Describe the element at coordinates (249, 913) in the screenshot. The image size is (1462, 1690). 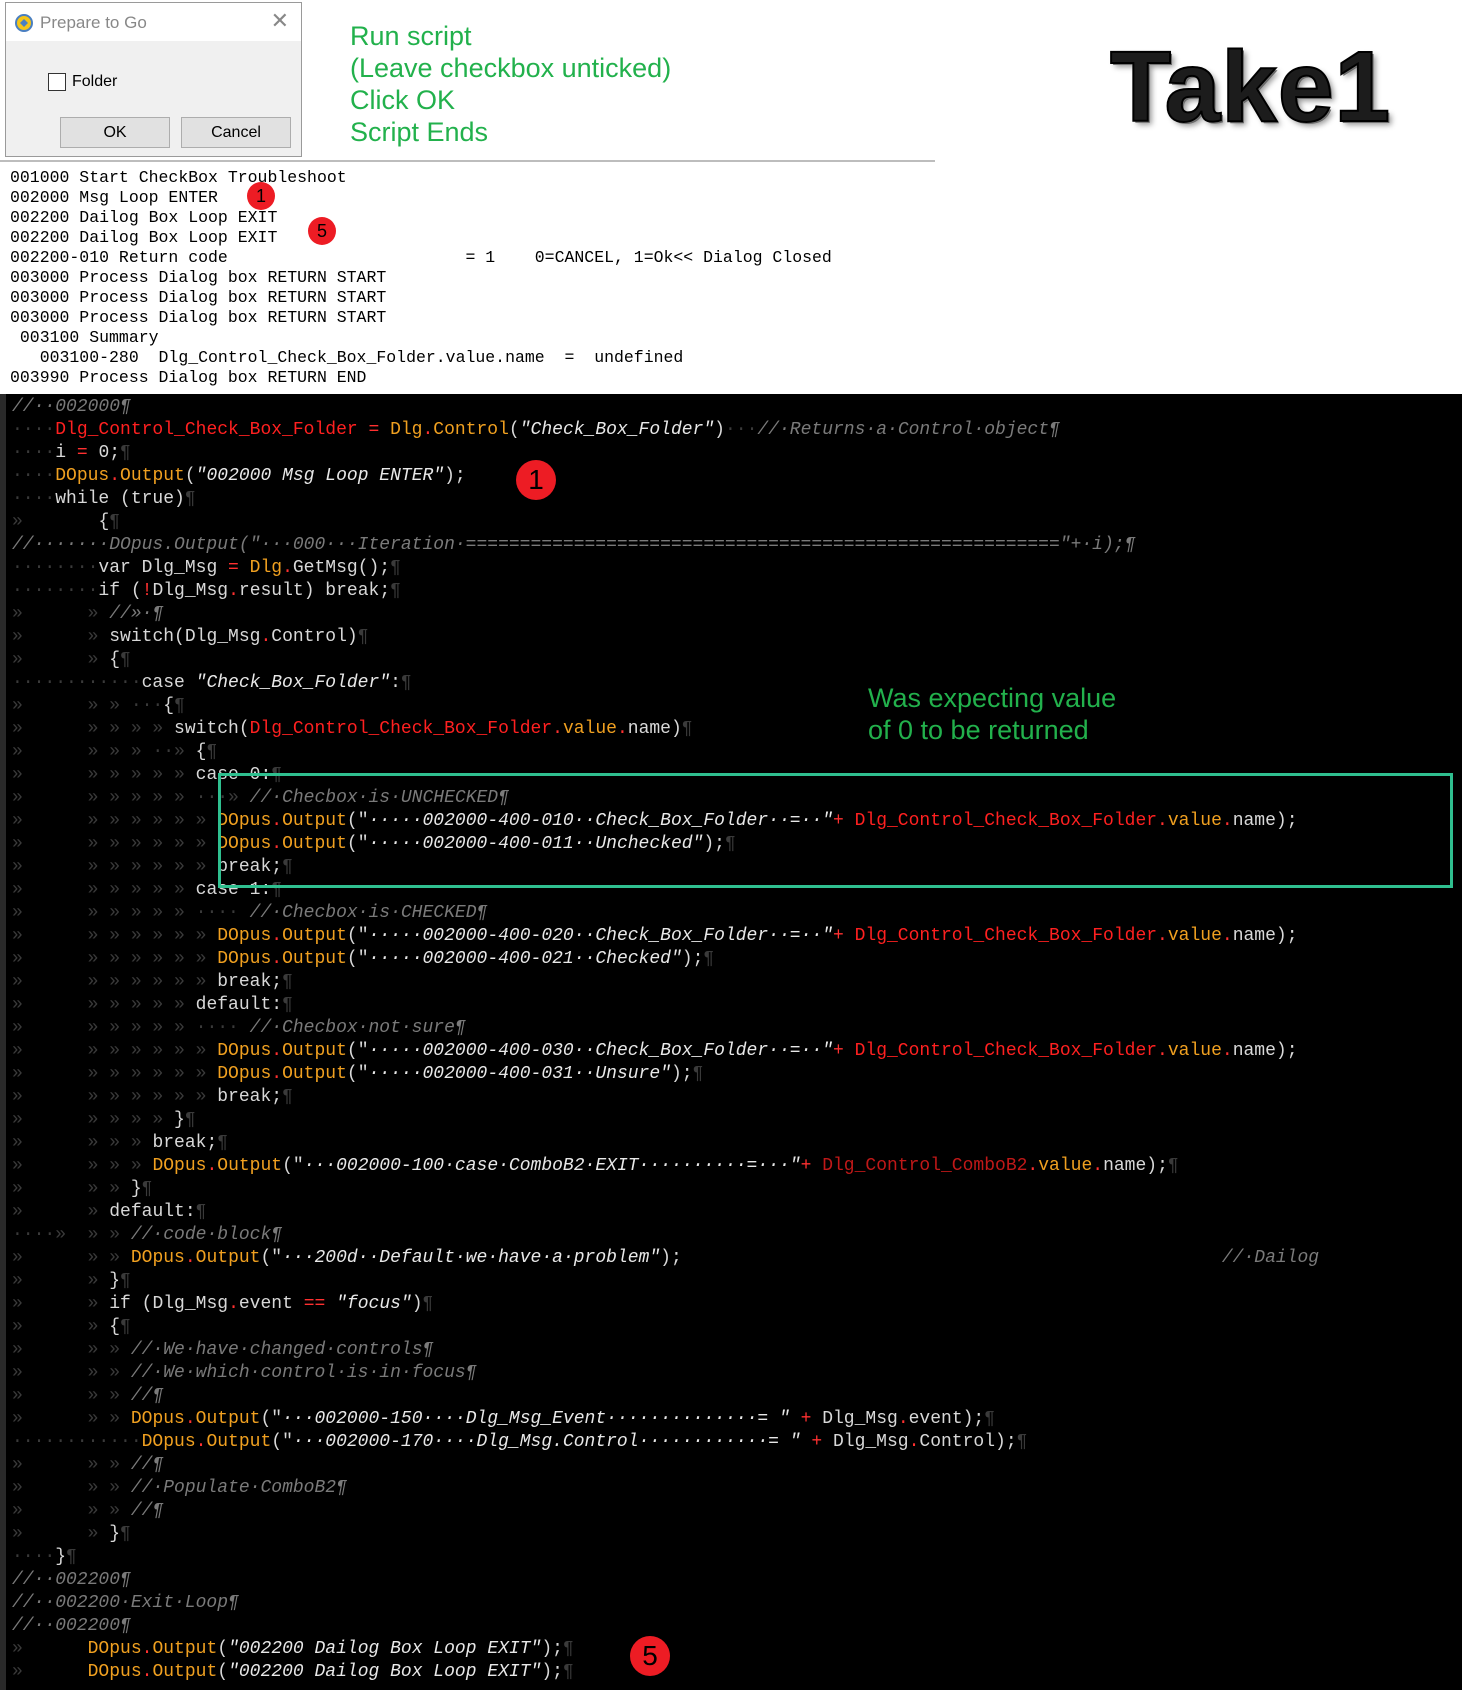
I see `code-line: » » » » » » ···· //·Checbox·is·CHECKED¶` at that location.